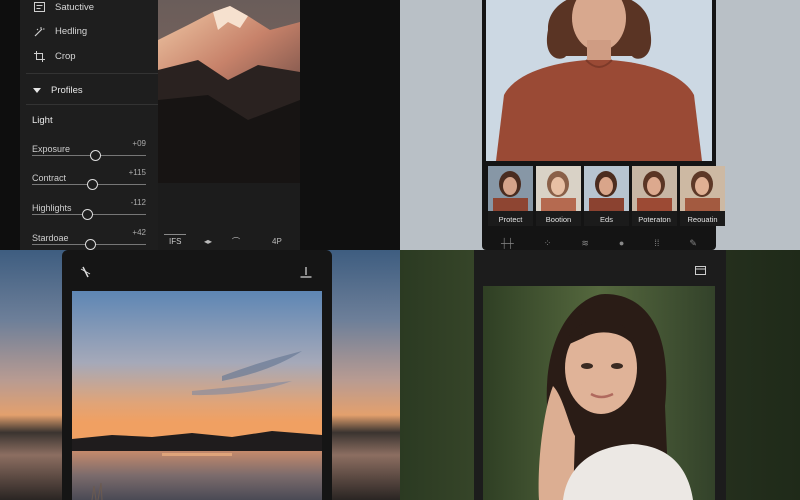 Image resolution: width=800 pixels, height=500 pixels. I want to click on preset-card: Reouatin, so click(702, 196).